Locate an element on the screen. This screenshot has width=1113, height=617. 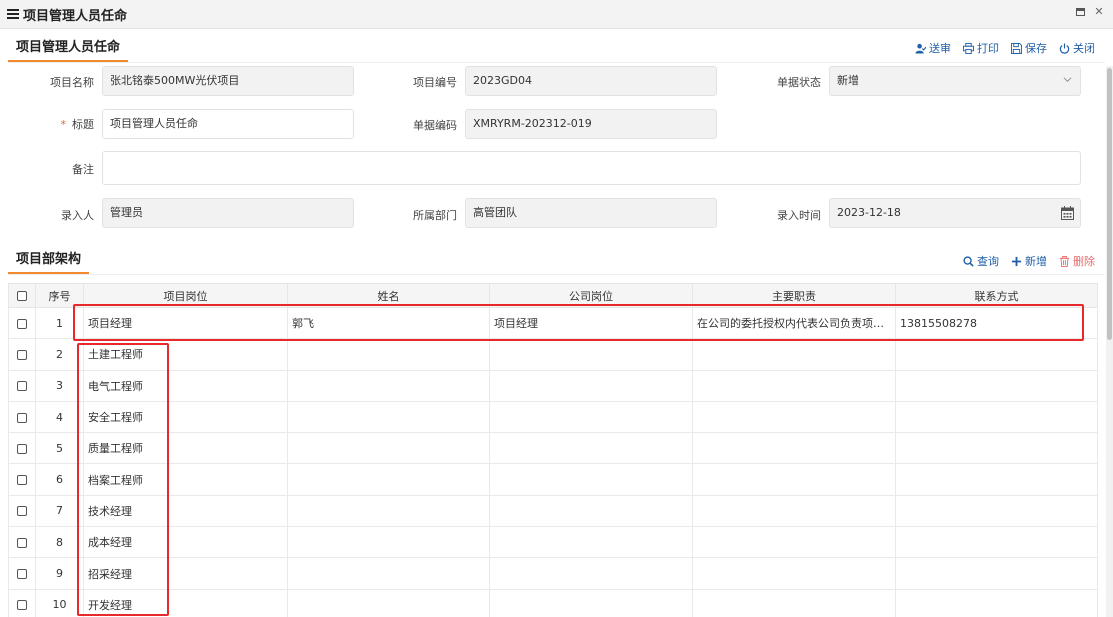
select-all-checkbox is located at coordinates (22, 296).